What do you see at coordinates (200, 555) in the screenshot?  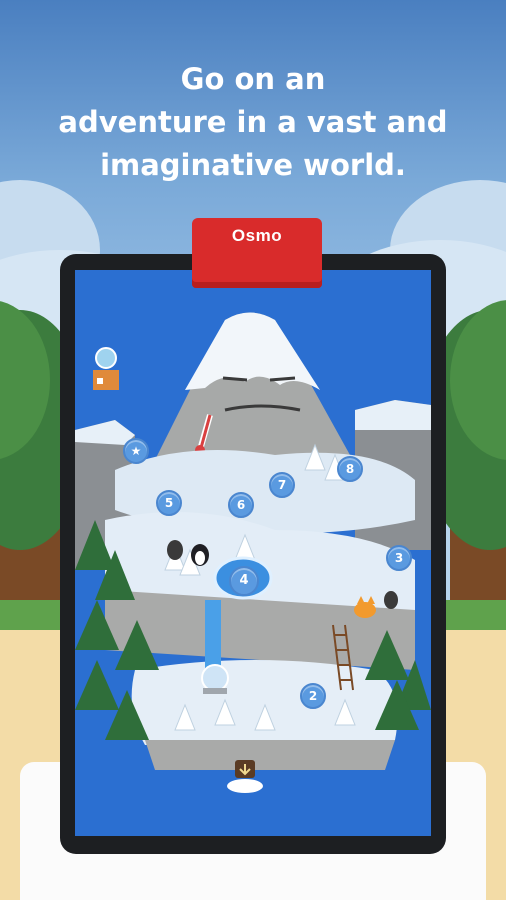 I see `penguin-icon` at bounding box center [200, 555].